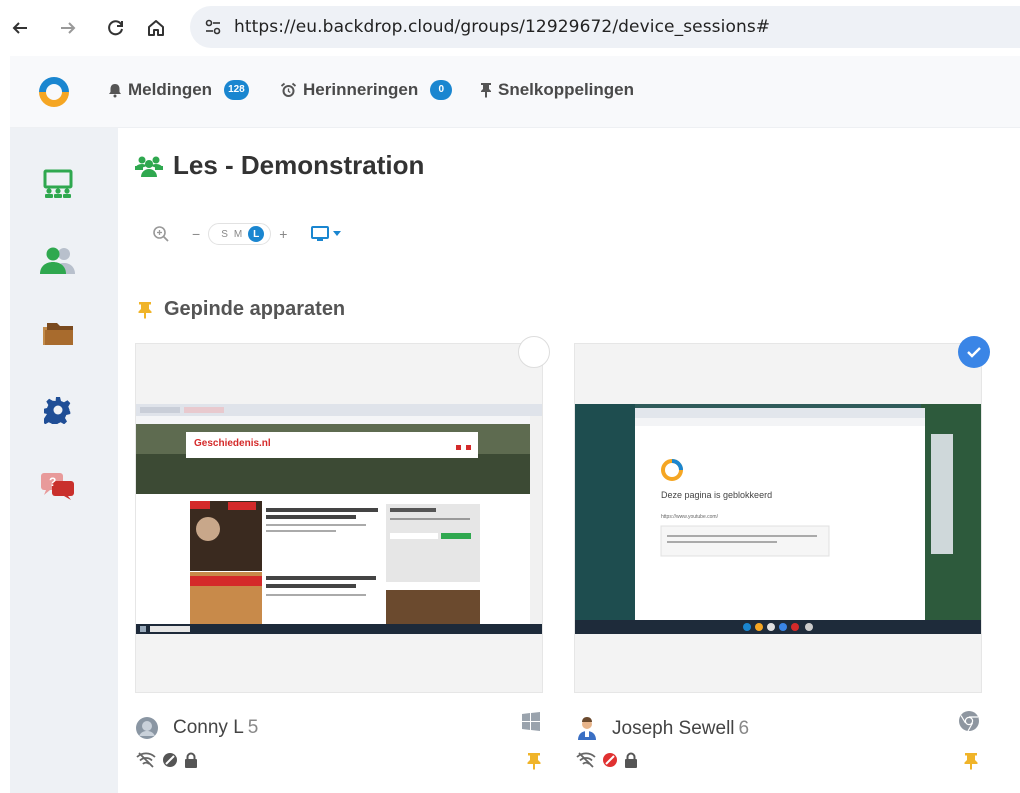 Image resolution: width=1020 pixels, height=793 pixels. Describe the element at coordinates (232, 443) in the screenshot. I see `site-logo-text: Geschiedenis.nl` at that location.